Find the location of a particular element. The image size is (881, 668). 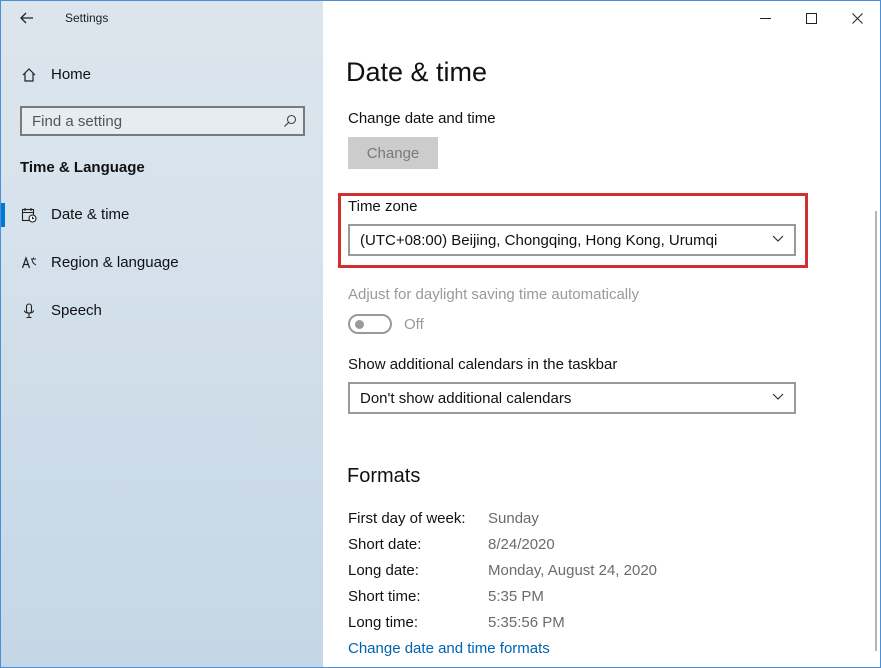

calendars-dropdown: Don't show additional calendars is located at coordinates (572, 398).